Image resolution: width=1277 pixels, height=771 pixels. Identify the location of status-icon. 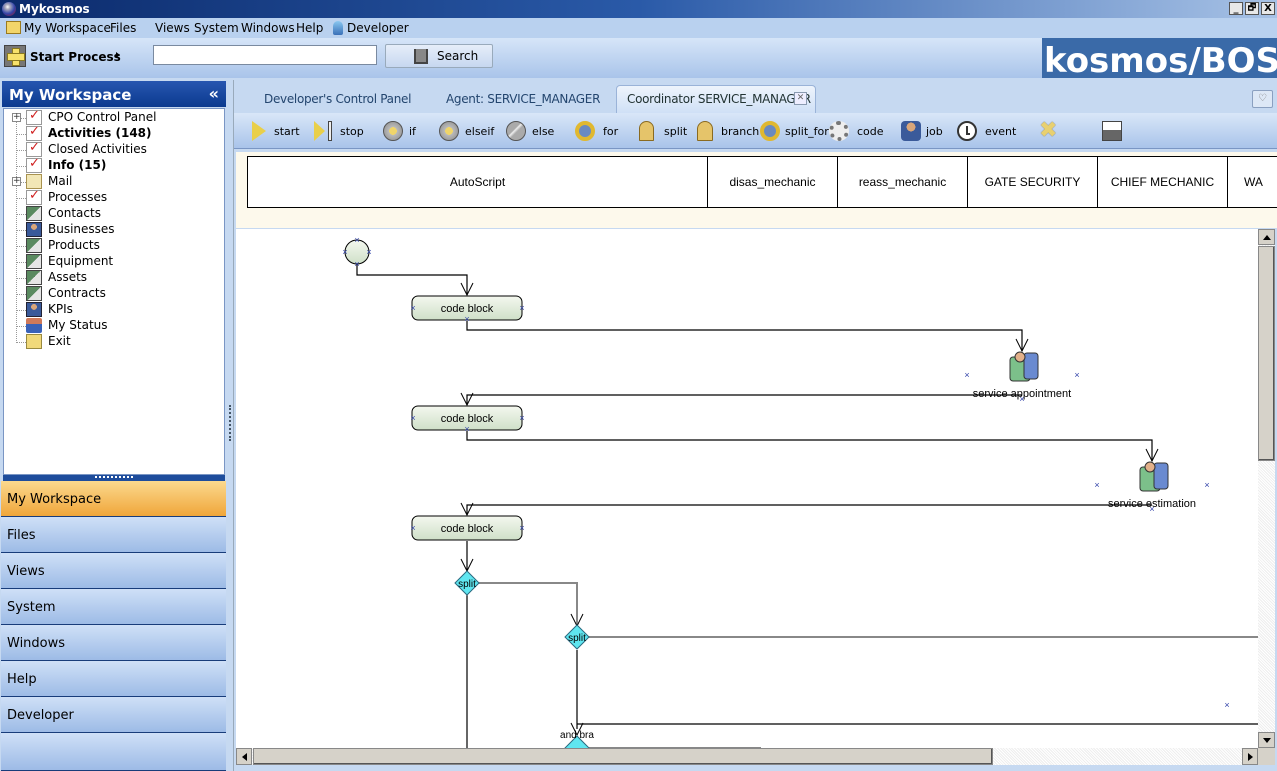
(34, 325).